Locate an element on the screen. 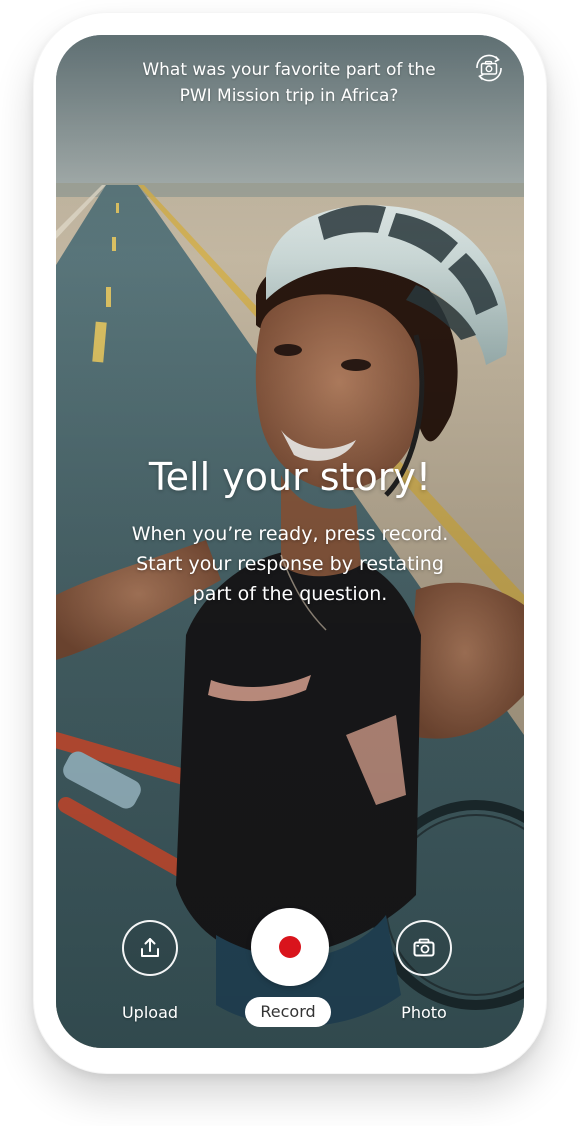  record-button is located at coordinates (290, 947).